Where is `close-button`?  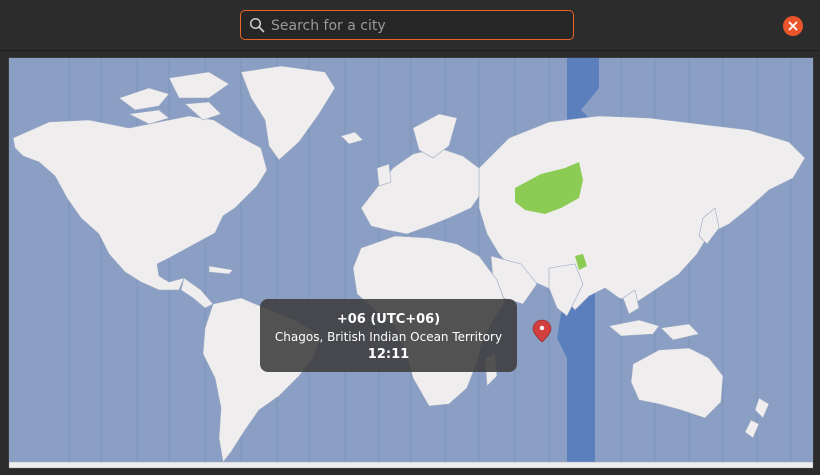 close-button is located at coordinates (793, 26).